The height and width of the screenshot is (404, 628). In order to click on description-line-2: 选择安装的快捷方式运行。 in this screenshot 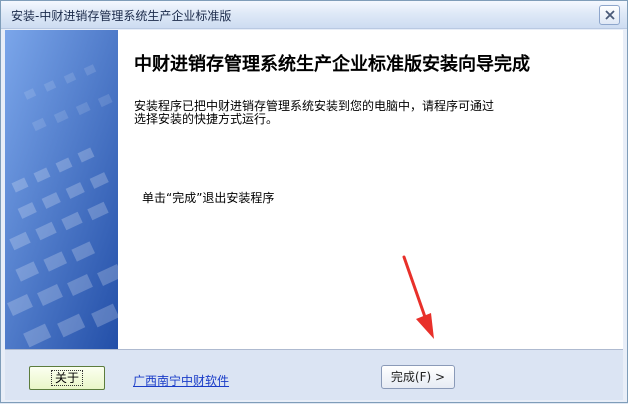, I will do `click(206, 119)`.